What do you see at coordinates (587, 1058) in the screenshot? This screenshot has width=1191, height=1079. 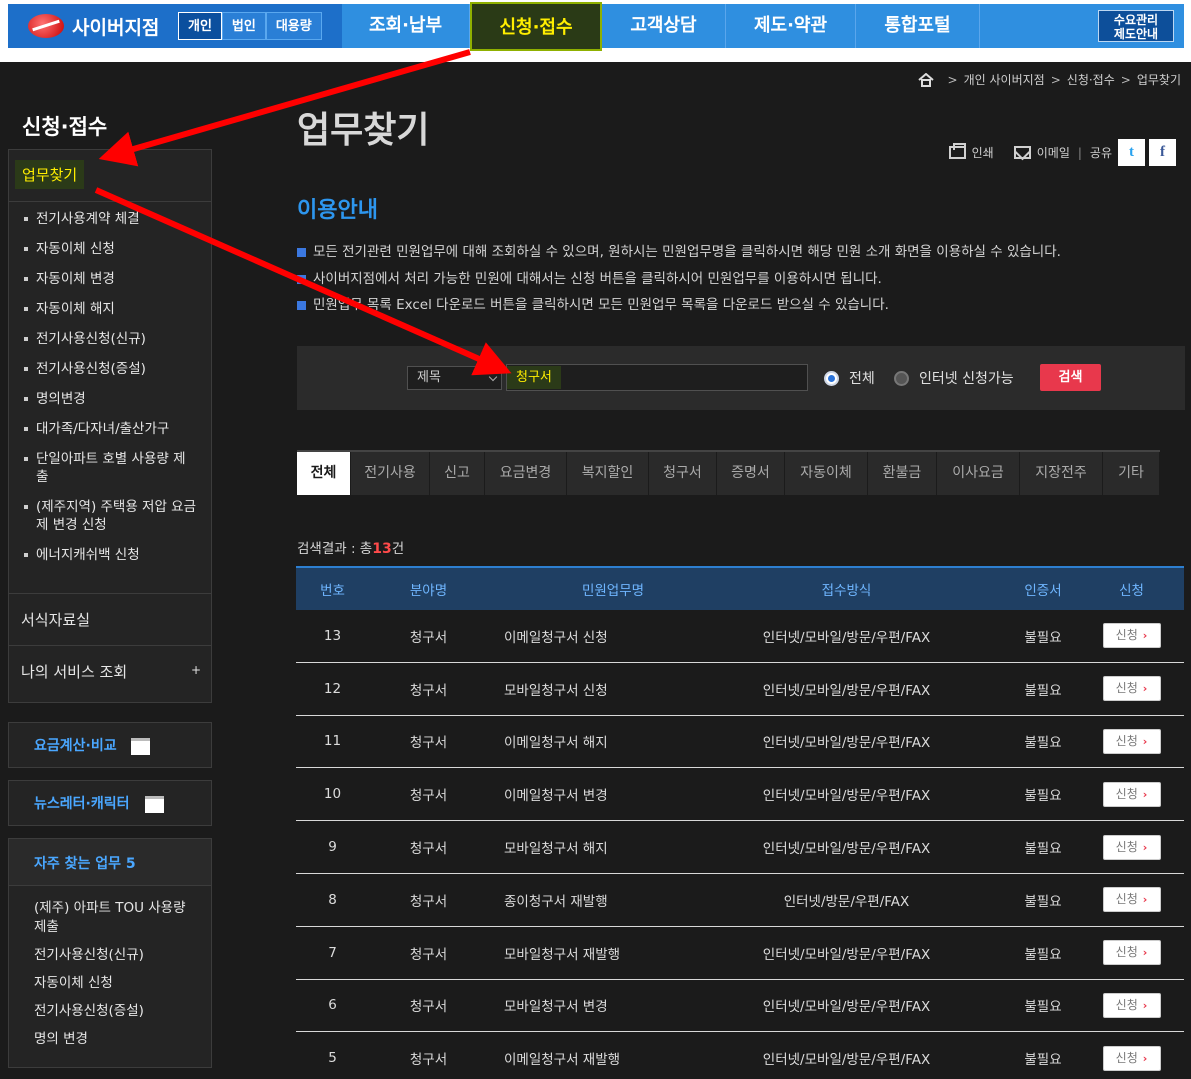 I see `row-task-name: 이메일청구서 재발행` at bounding box center [587, 1058].